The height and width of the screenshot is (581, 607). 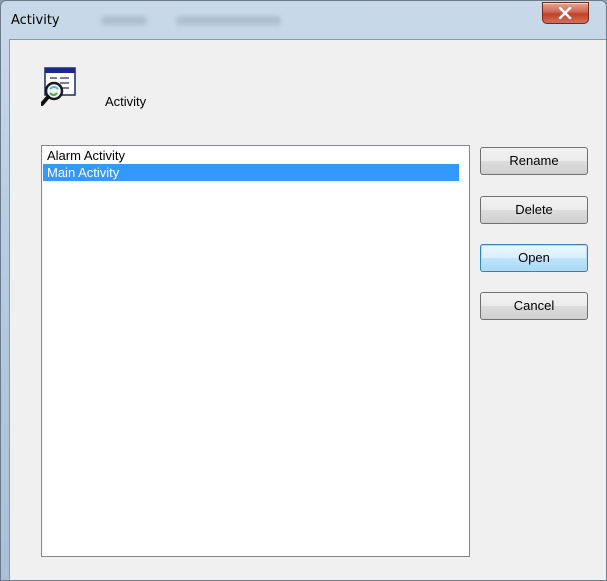 I want to click on close-icon, so click(x=565, y=13).